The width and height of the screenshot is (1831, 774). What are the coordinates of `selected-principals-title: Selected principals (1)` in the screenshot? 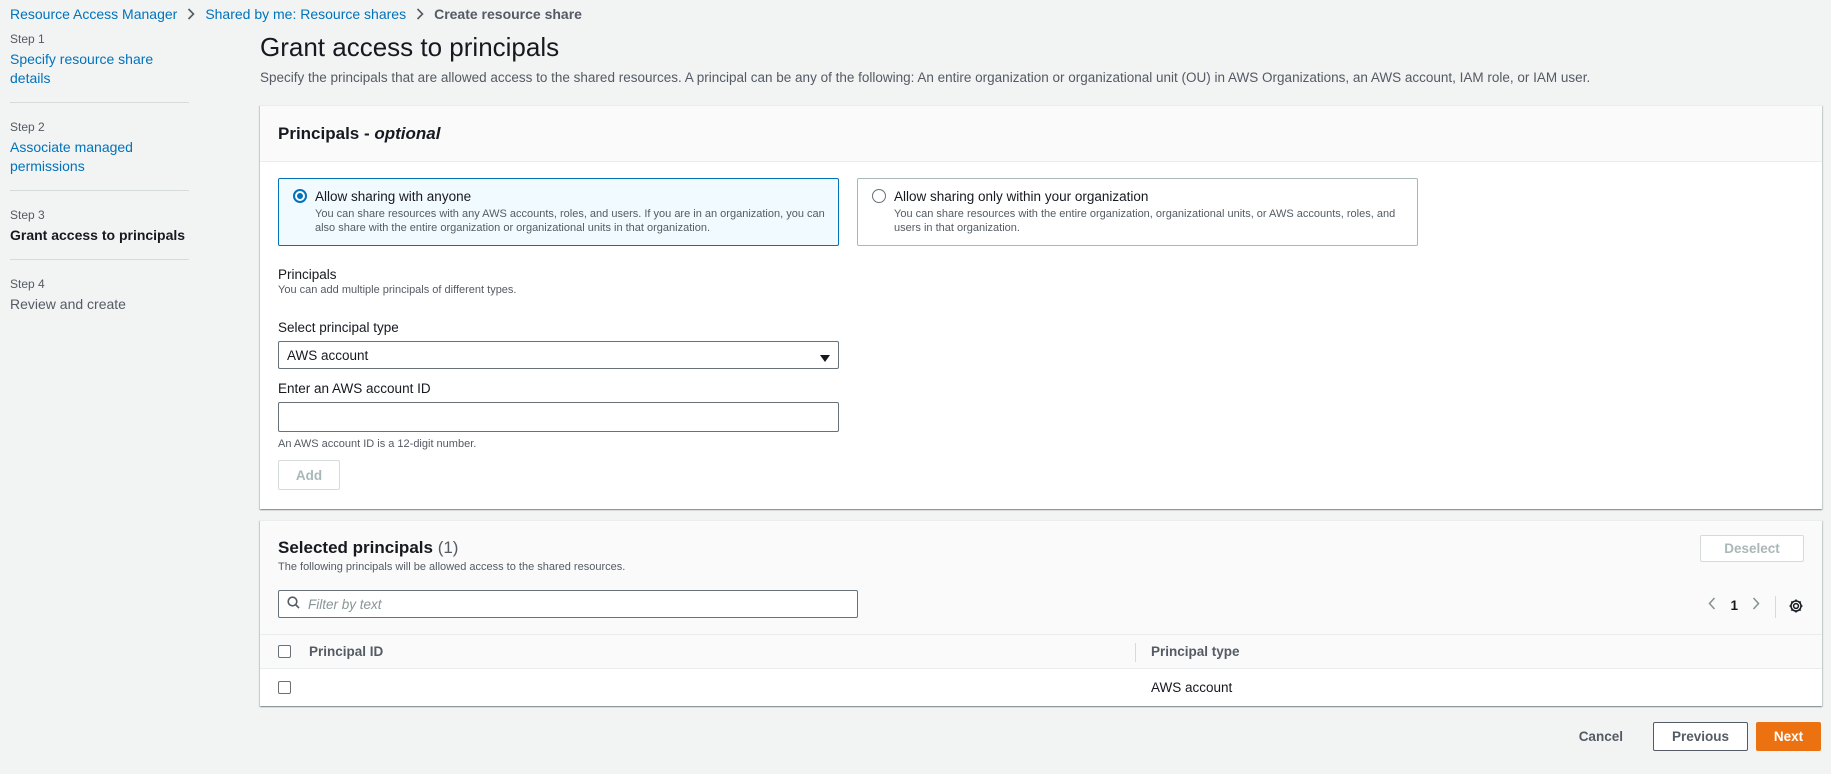 It's located at (368, 547).